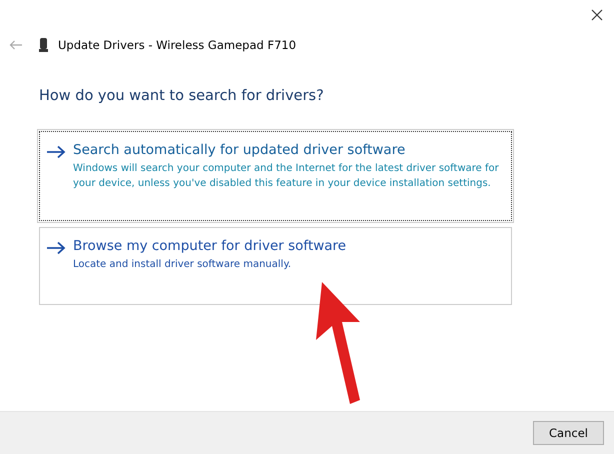 The image size is (614, 454). I want to click on option-title: Browse my computer for driver software, so click(209, 246).